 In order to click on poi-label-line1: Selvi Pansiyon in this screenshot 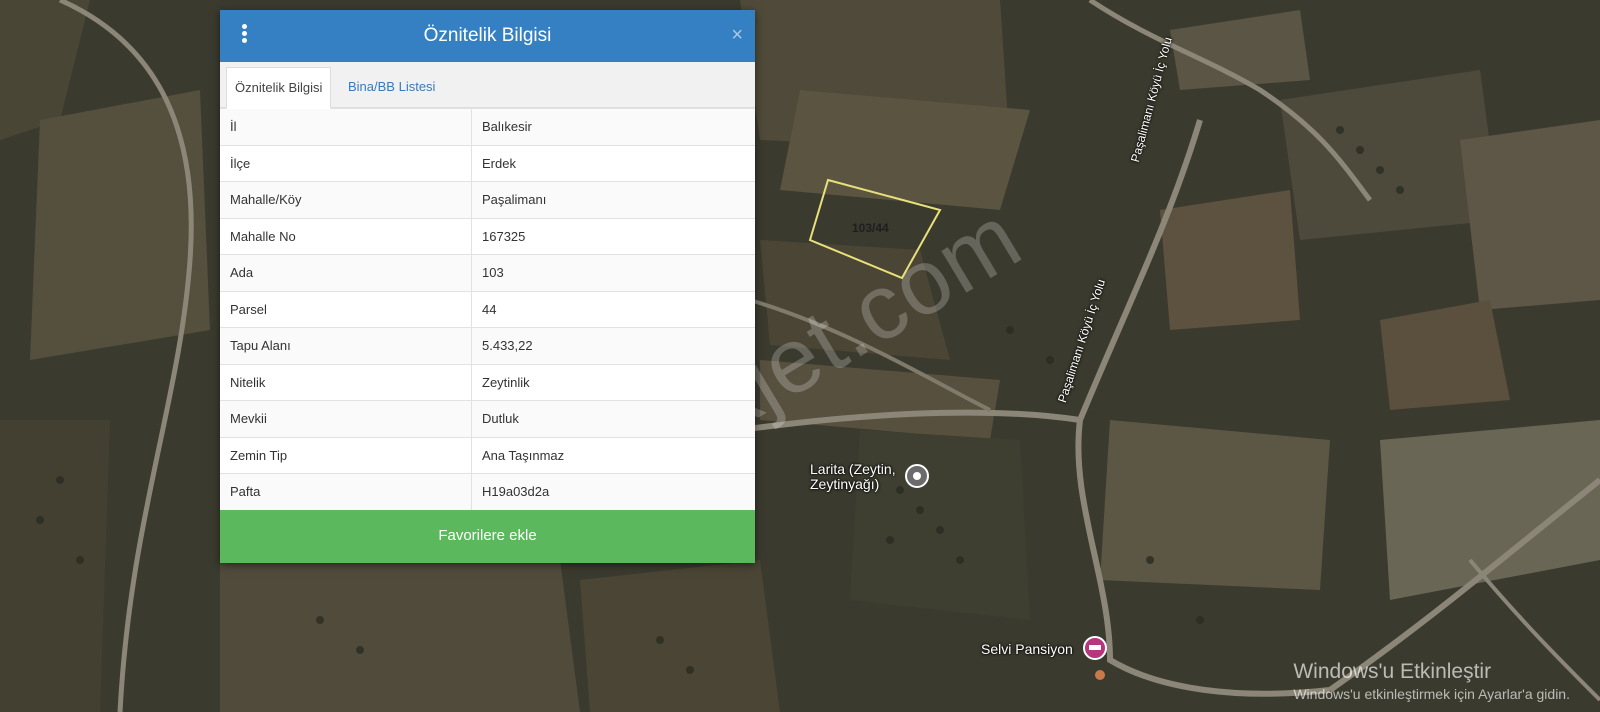, I will do `click(1027, 649)`.